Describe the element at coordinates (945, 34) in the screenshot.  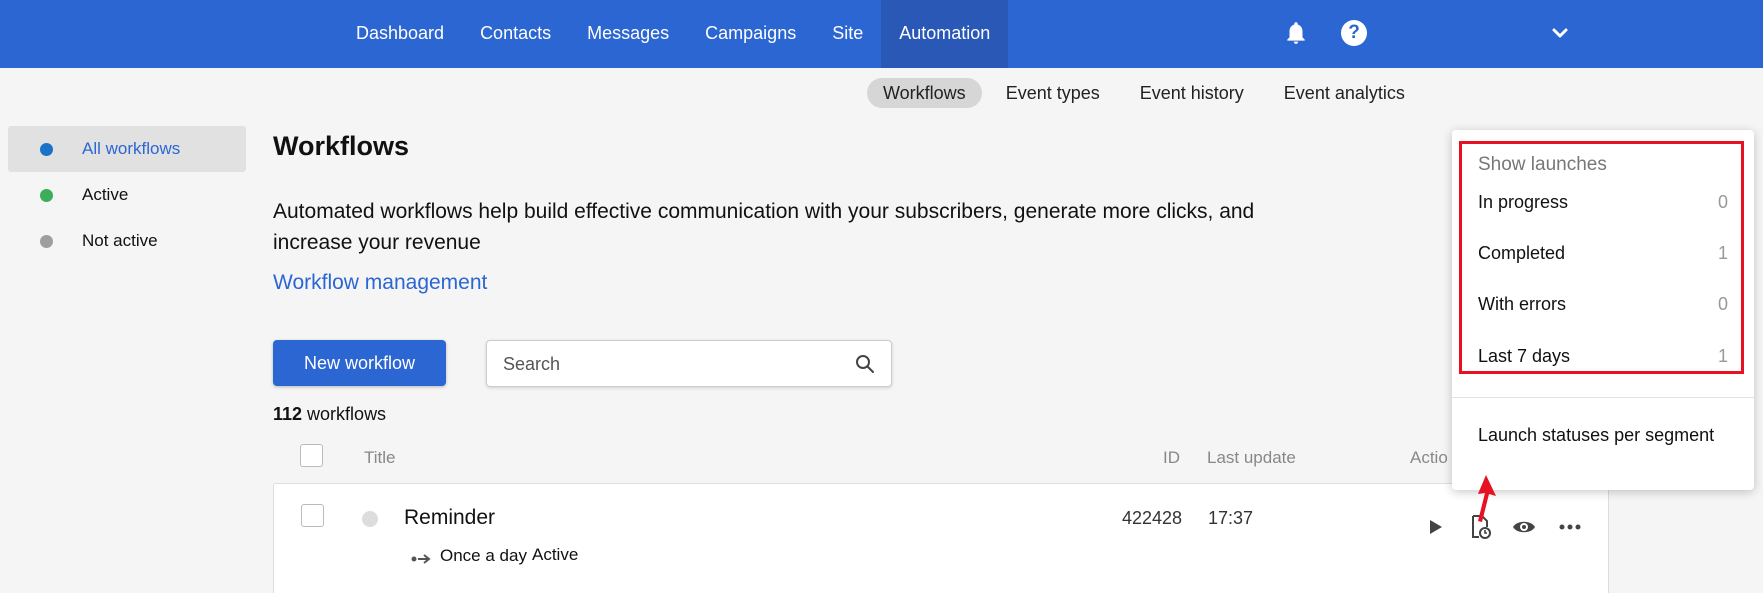
I see `nav-automation: Automation` at that location.